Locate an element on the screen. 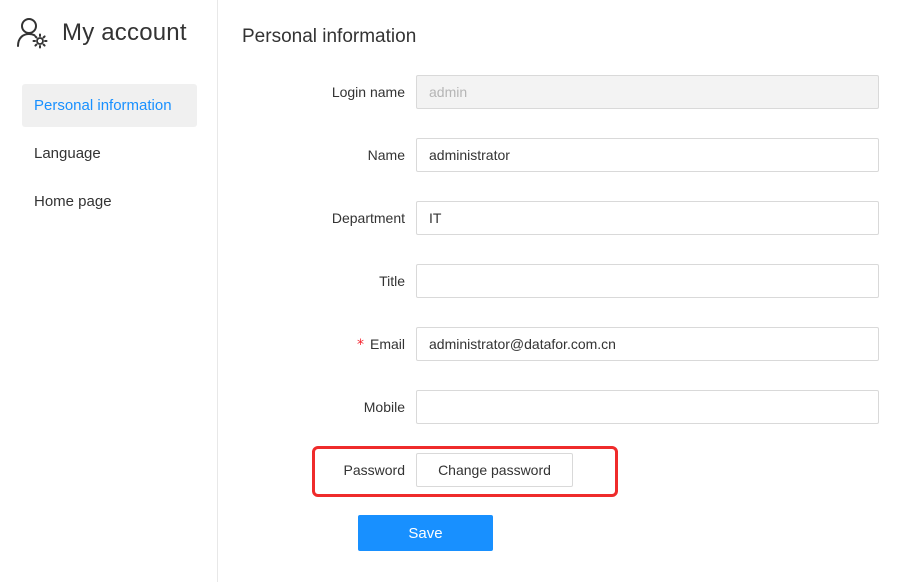 Image resolution: width=908 pixels, height=582 pixels. password-label: Password is located at coordinates (374, 470).